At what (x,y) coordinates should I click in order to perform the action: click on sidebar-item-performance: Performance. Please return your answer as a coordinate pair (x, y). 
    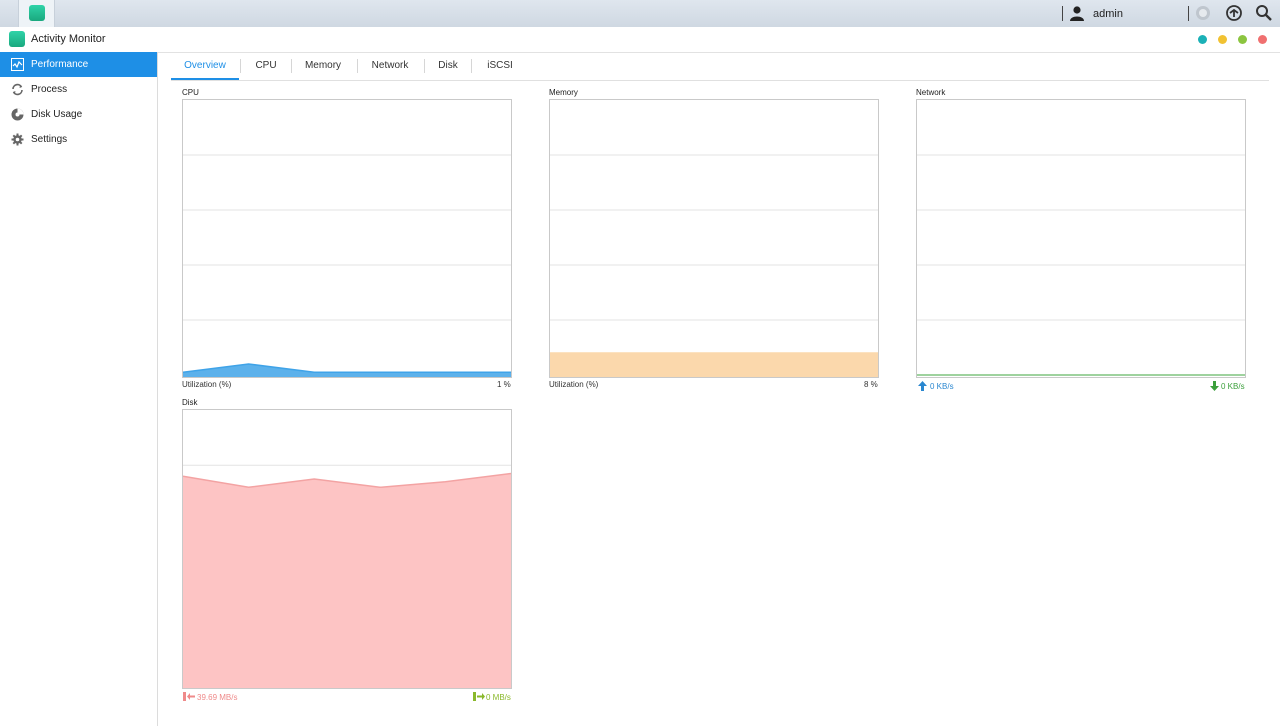
    Looking at the image, I should click on (78, 64).